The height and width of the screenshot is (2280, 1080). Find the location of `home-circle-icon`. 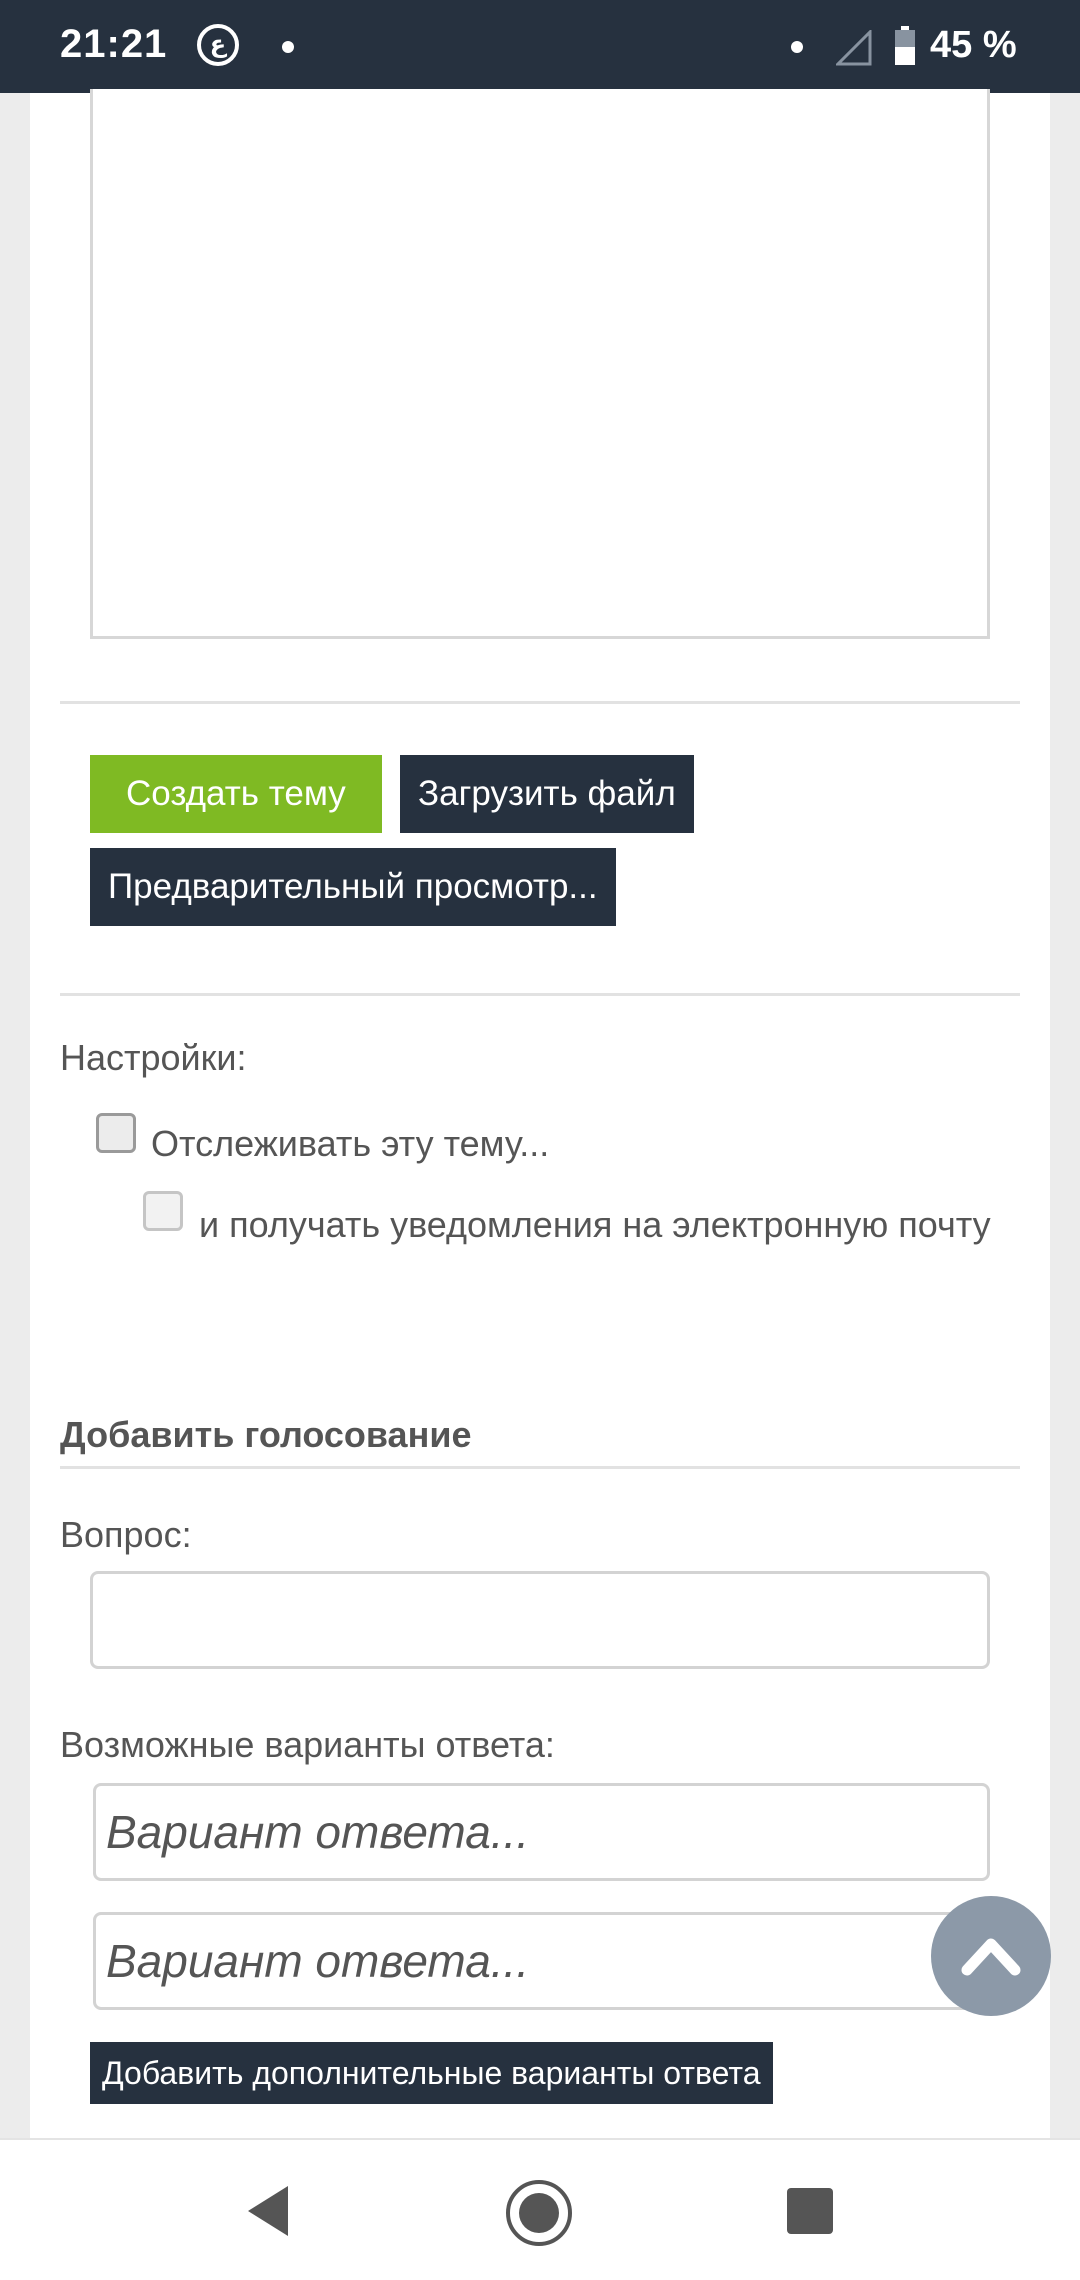

home-circle-icon is located at coordinates (539, 2213).